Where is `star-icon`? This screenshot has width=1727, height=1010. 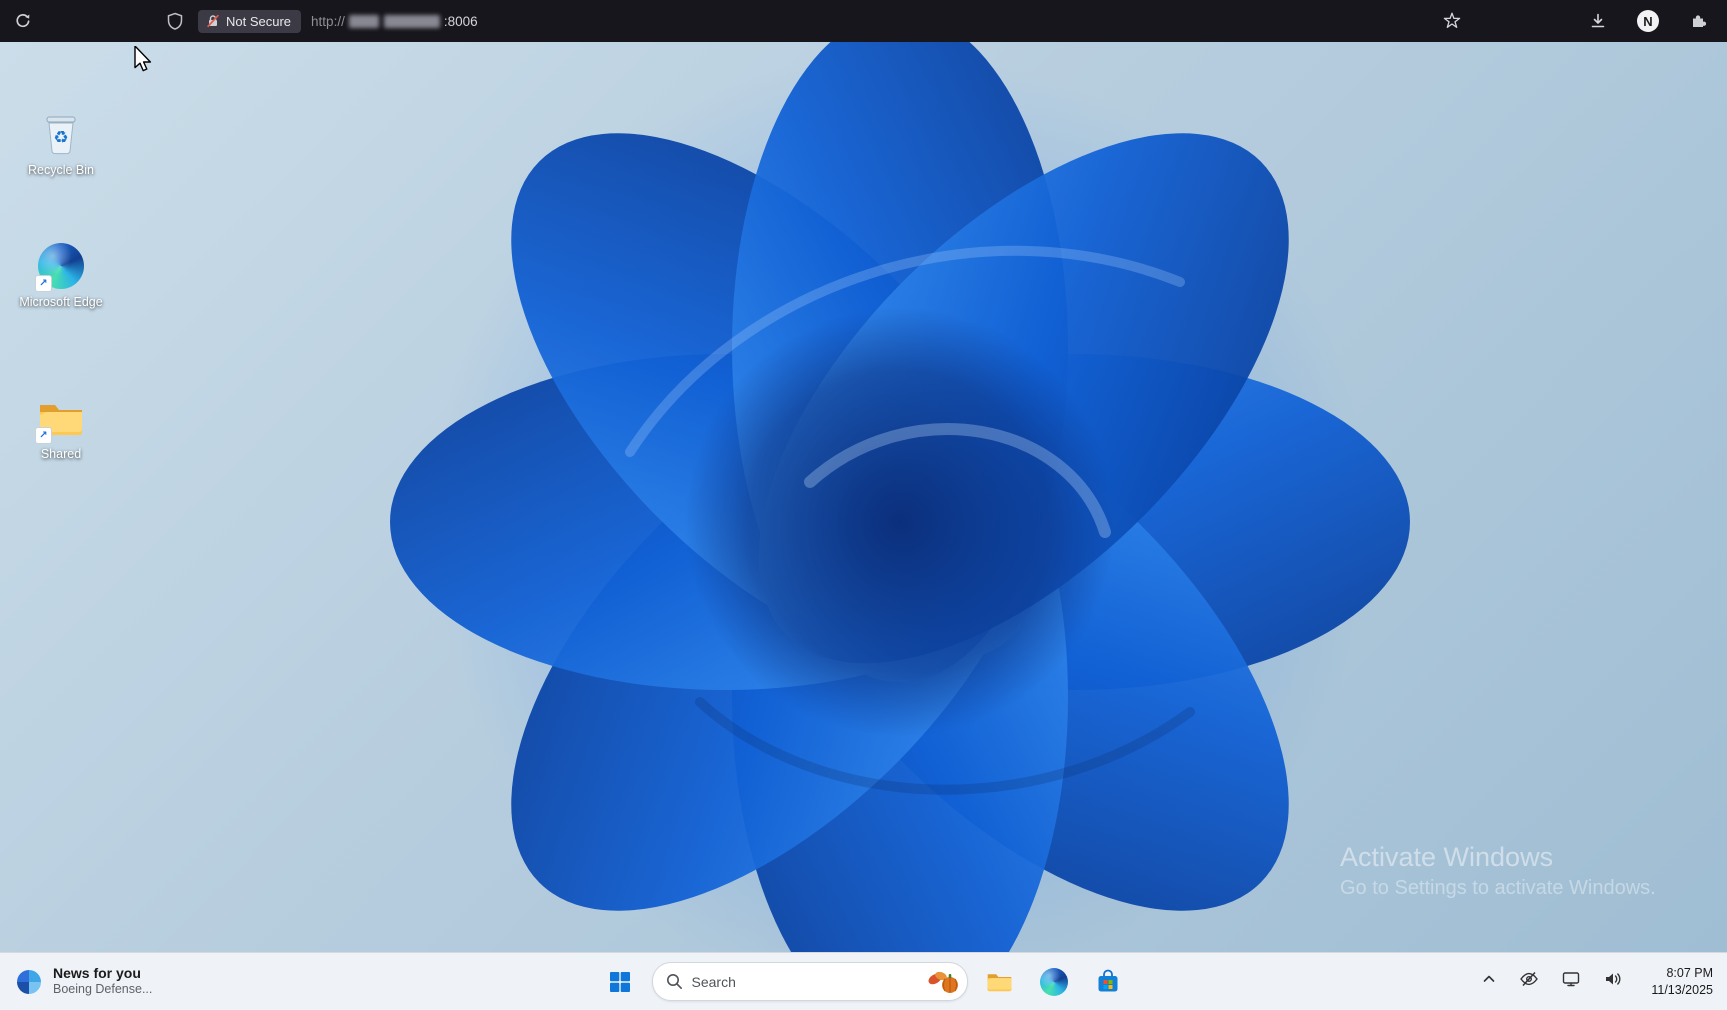 star-icon is located at coordinates (1452, 20).